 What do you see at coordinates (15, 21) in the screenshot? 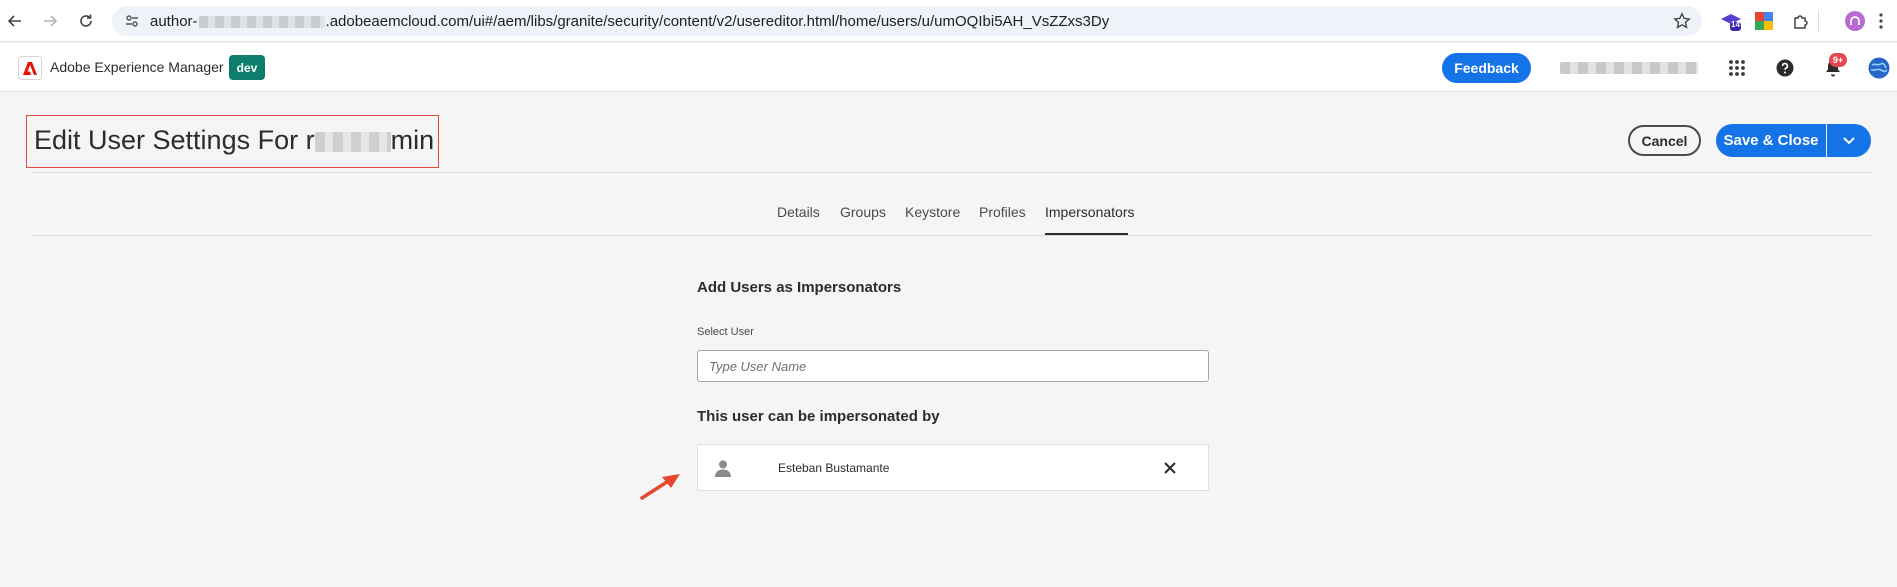
I see `back-icon` at bounding box center [15, 21].